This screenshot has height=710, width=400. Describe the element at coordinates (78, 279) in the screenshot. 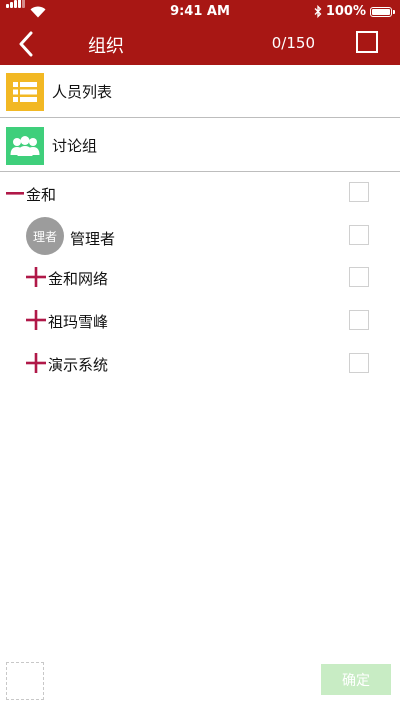

I see `tree-node-label: 金和网络` at that location.